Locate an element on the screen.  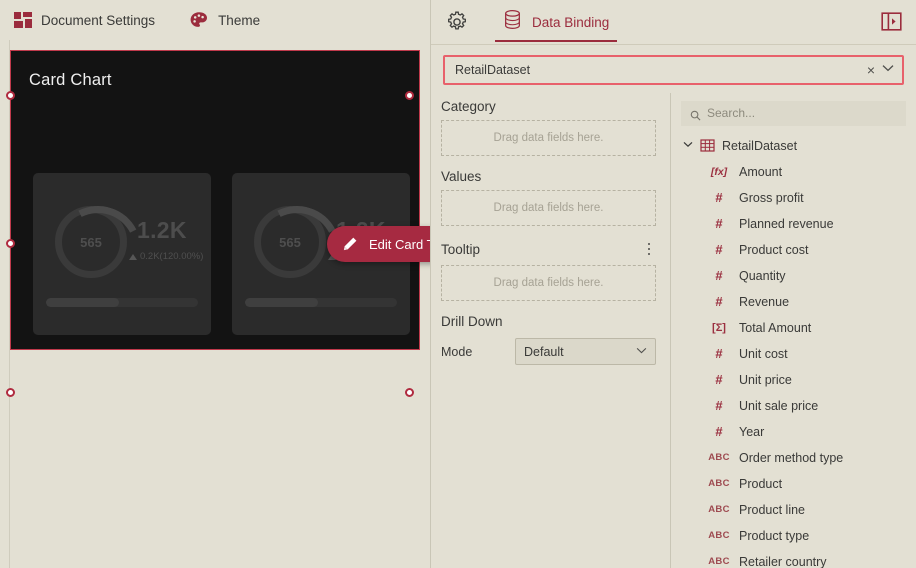
field-list-item: [fx] Amount is located at coordinates (793, 172).